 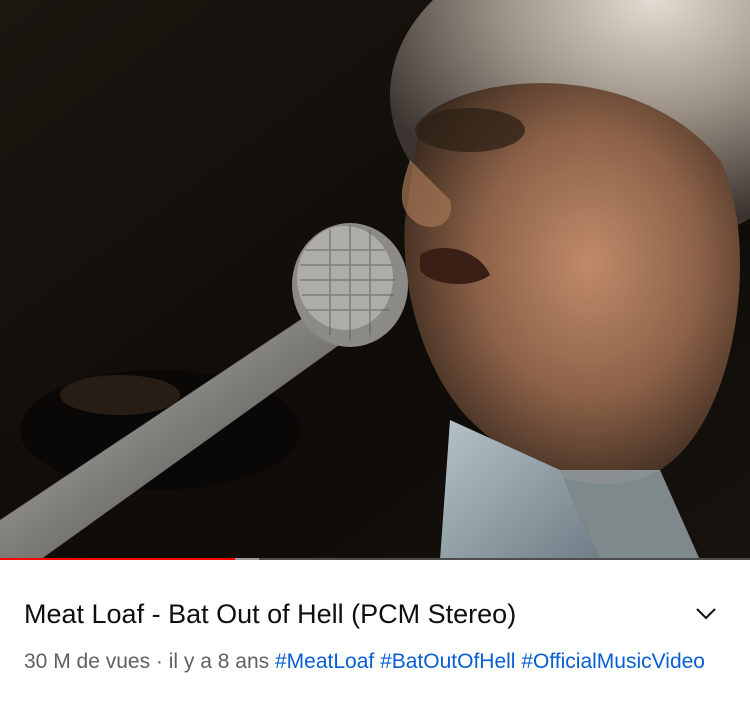 What do you see at coordinates (613, 661) in the screenshot?
I see `hashtag-officialmusicvideo: #OfficialMusicVideo` at bounding box center [613, 661].